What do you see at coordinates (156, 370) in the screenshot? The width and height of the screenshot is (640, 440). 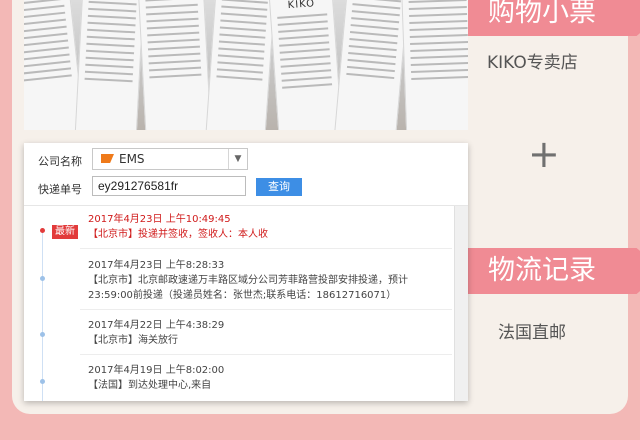 I see `record-time: 2017年4月19日 上午8:02:00` at bounding box center [156, 370].